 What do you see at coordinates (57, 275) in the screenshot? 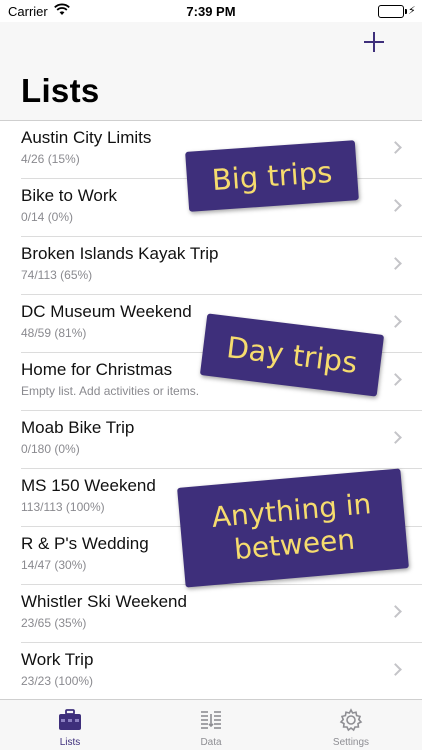
I see `list-progress: 74/113 (65%)` at bounding box center [57, 275].